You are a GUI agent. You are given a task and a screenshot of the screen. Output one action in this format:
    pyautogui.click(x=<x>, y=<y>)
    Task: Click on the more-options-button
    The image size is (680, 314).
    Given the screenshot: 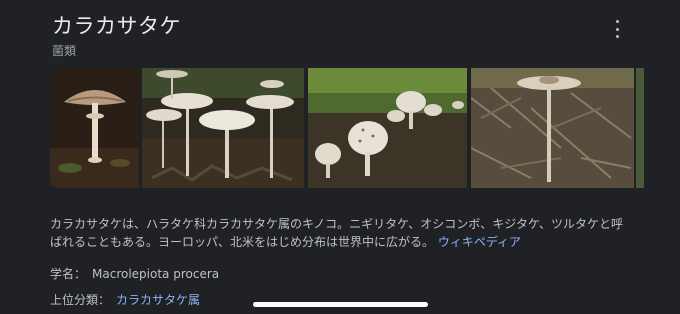 What is the action you would take?
    pyautogui.click(x=617, y=29)
    